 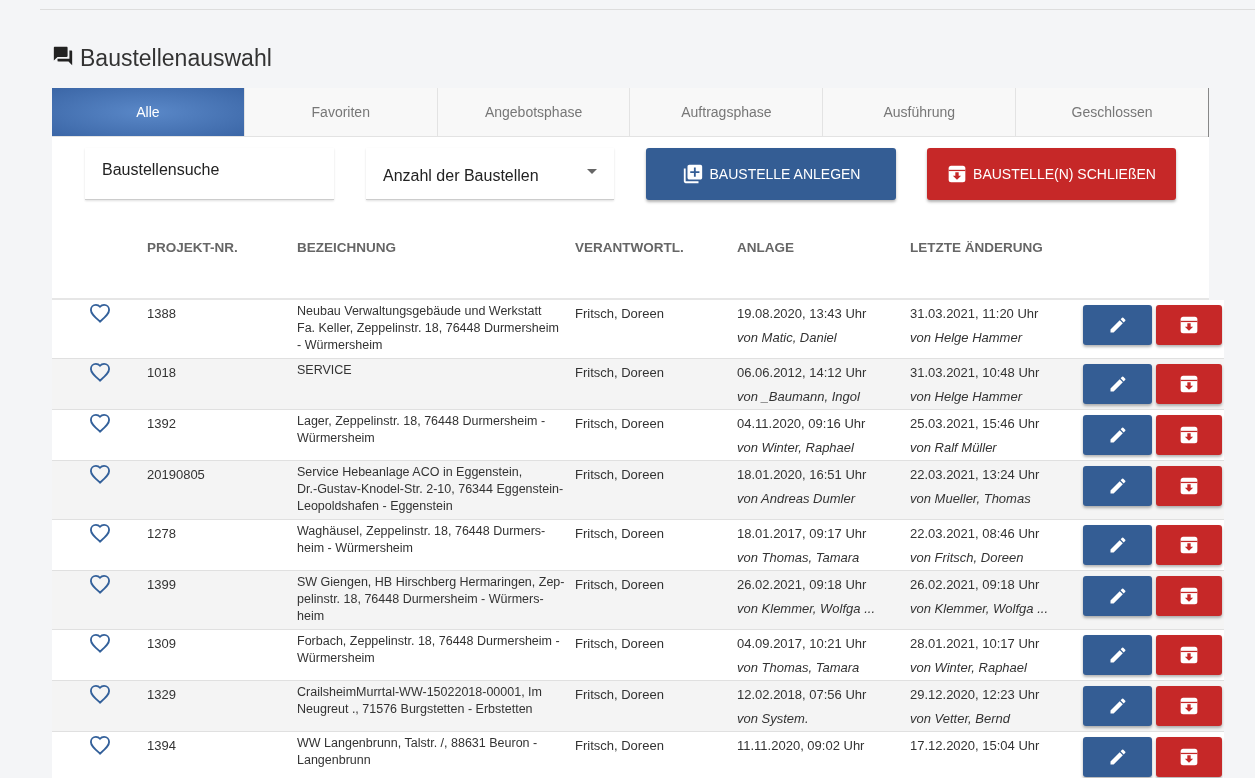 What do you see at coordinates (802, 314) in the screenshot?
I see `table-cell: 19.08.2020, 13:43 Uhr` at bounding box center [802, 314].